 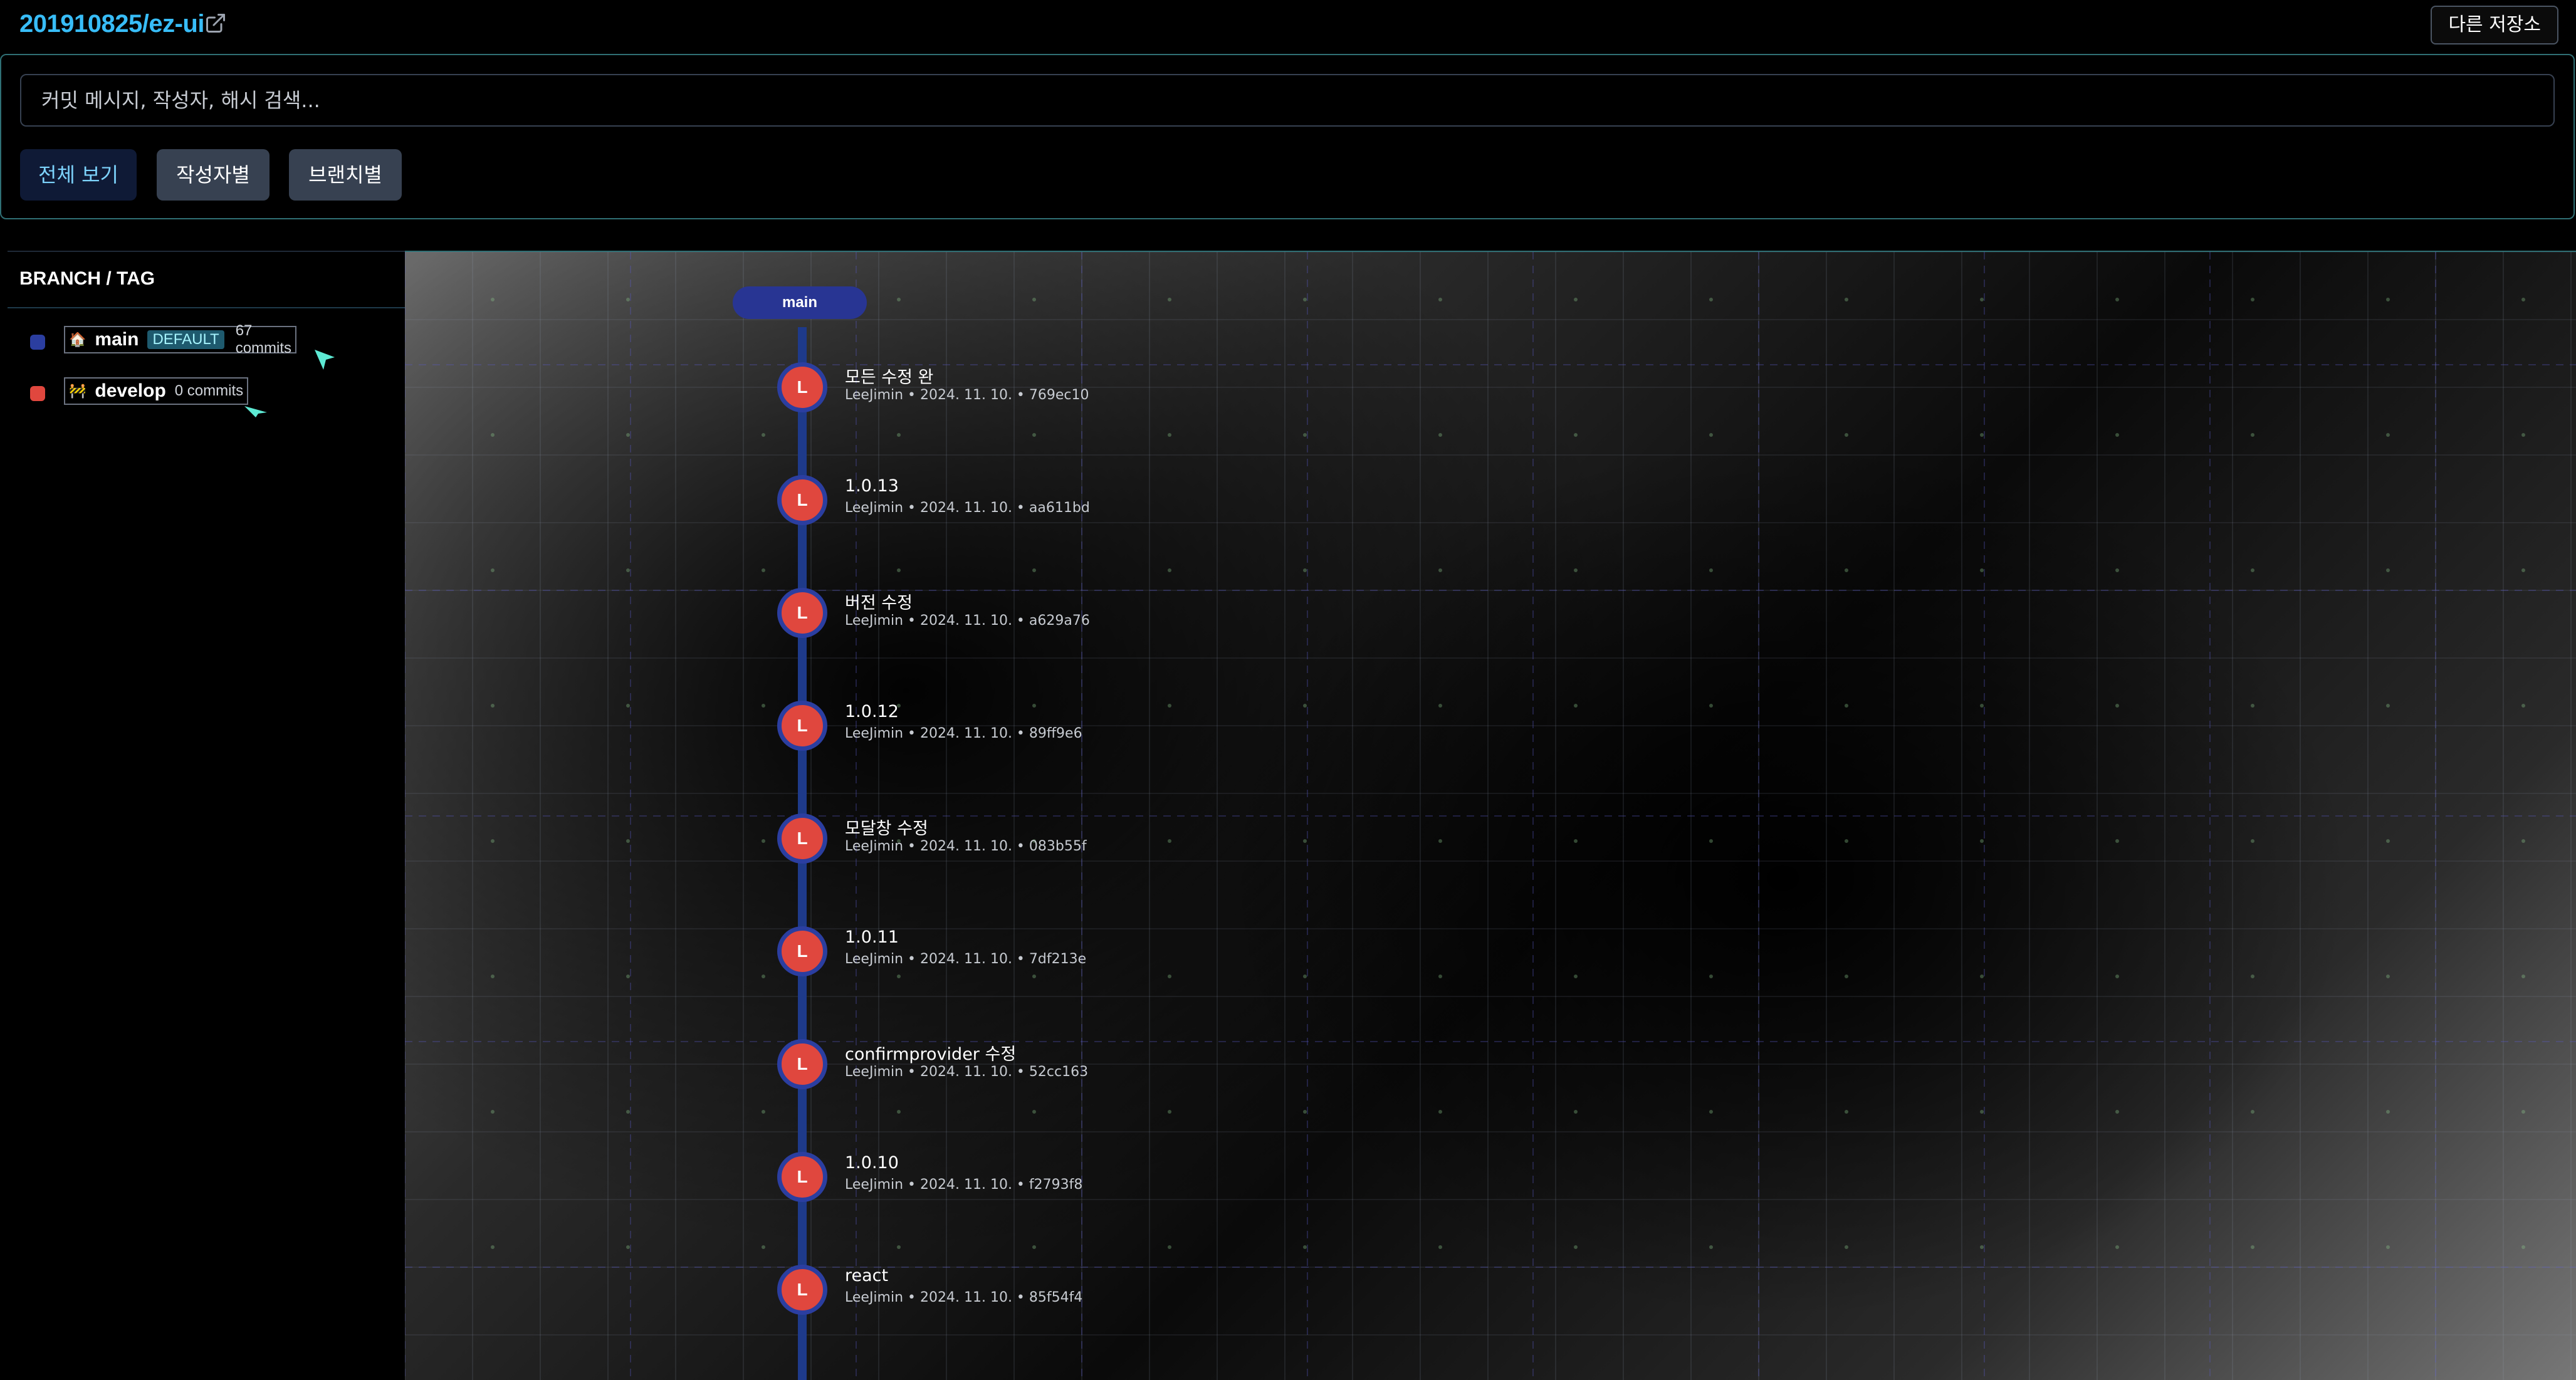 What do you see at coordinates (966, 959) in the screenshot?
I see `commit-meta: LeeJimin • 2024. 11. 10. • 7df213e` at bounding box center [966, 959].